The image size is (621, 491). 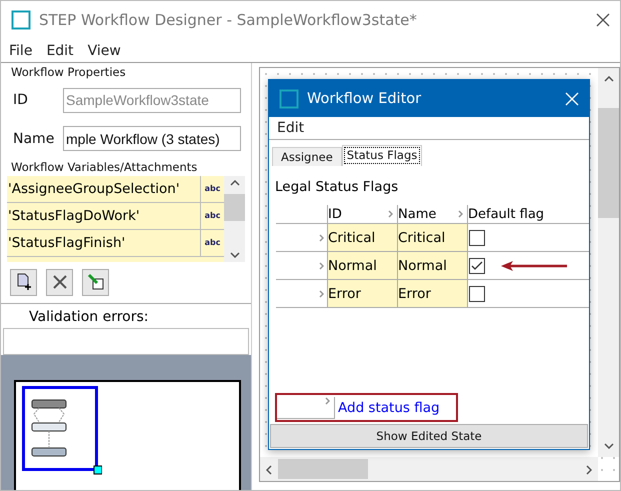 I want to click on section-title: Workflow Properties, so click(x=68, y=72).